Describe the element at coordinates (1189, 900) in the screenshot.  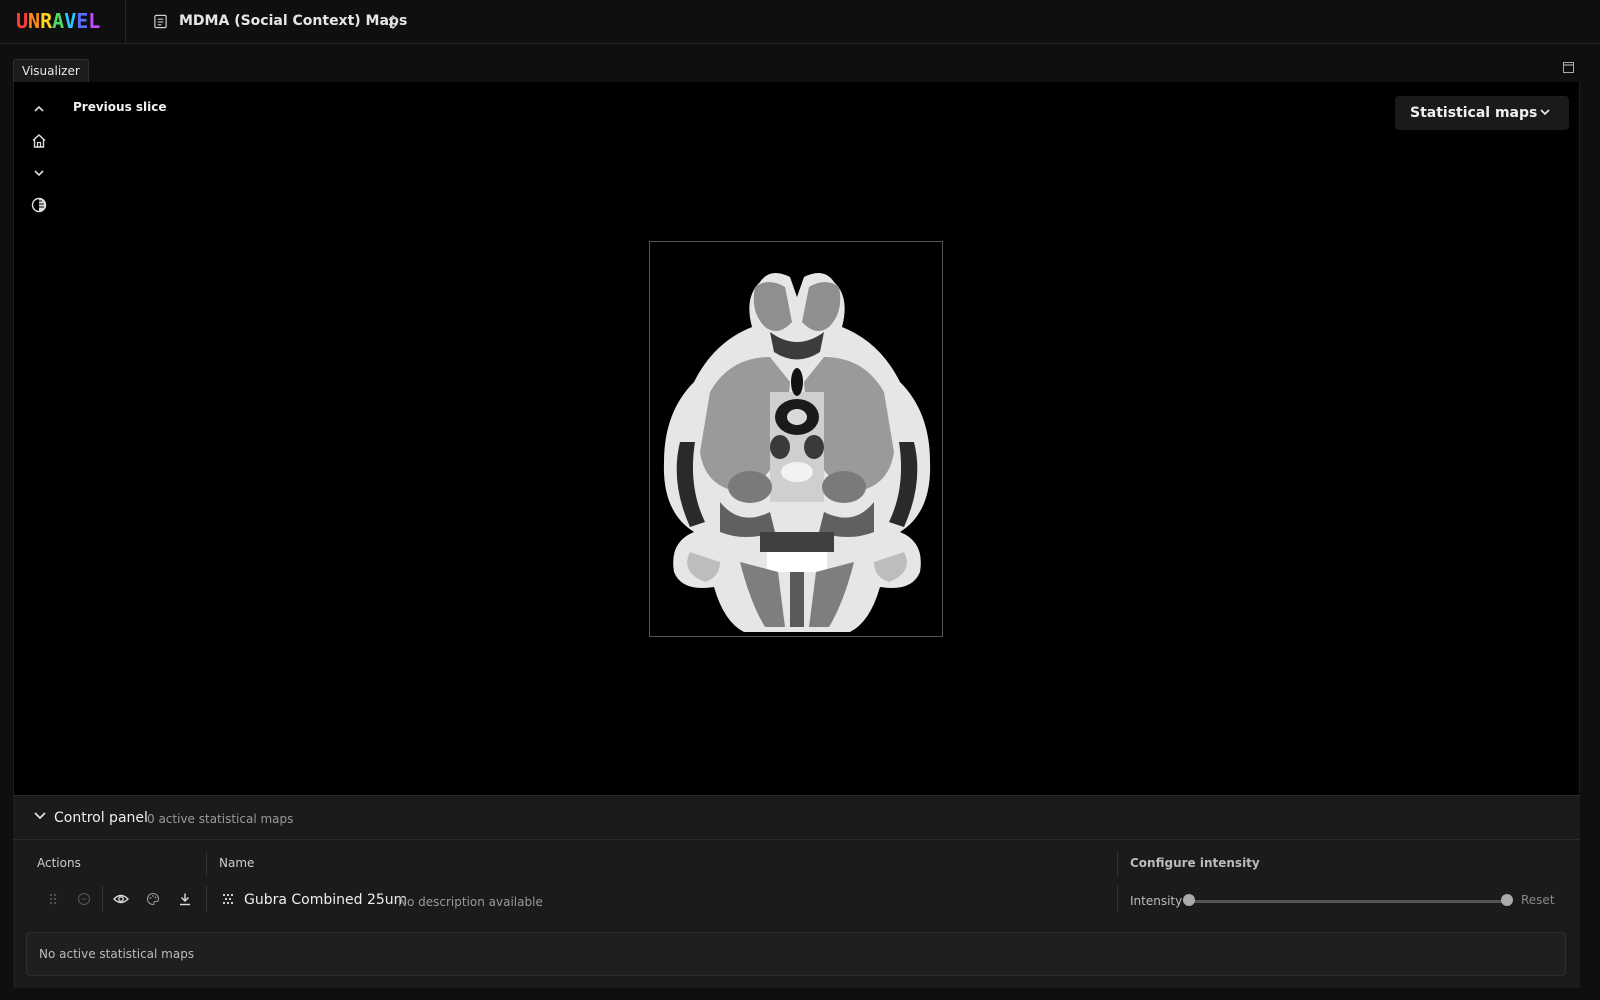
I see `intensity-slider-min-handle` at that location.